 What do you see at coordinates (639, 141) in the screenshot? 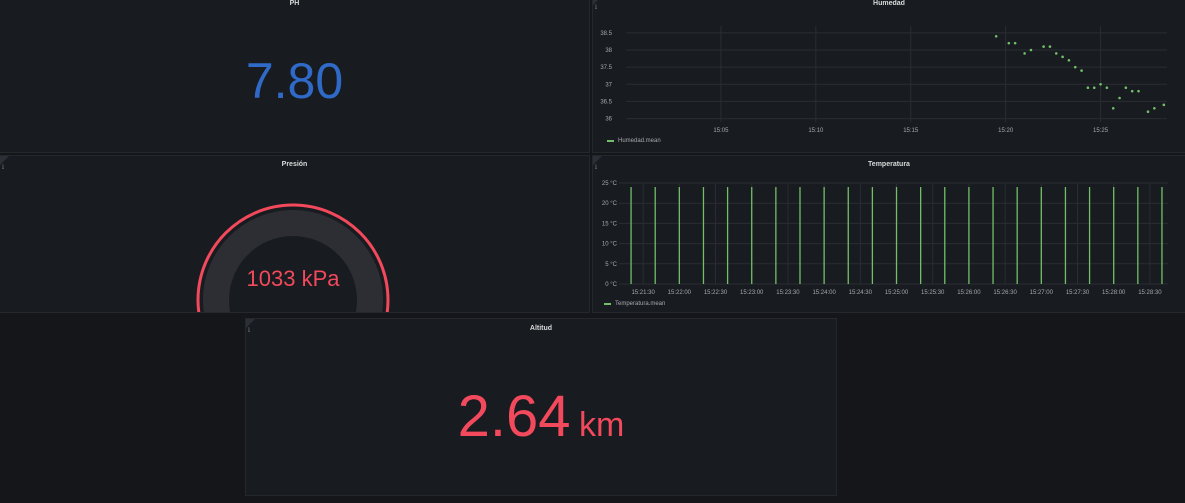
I see `humedad-legend-label: Humedad.mean` at bounding box center [639, 141].